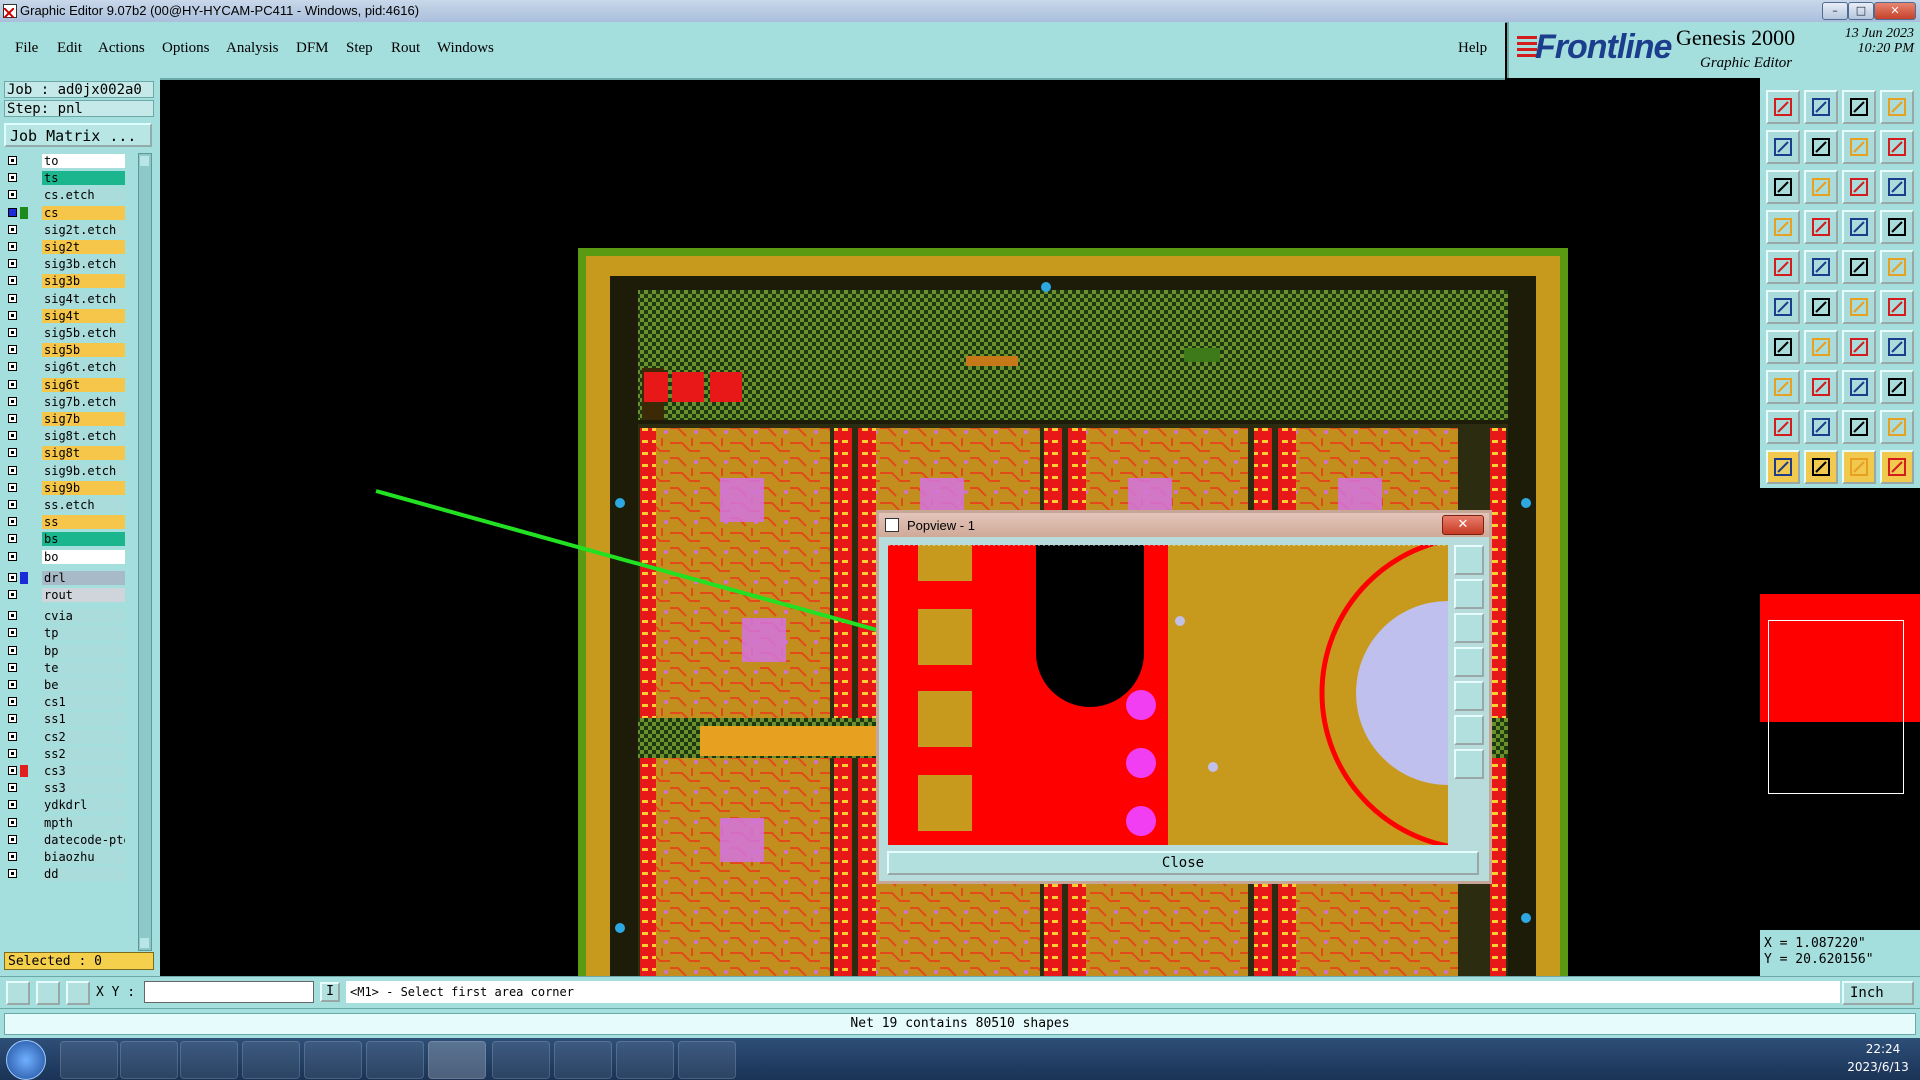  I want to click on popview-title-bar: Popview - 1 ✕, so click(1184, 525).